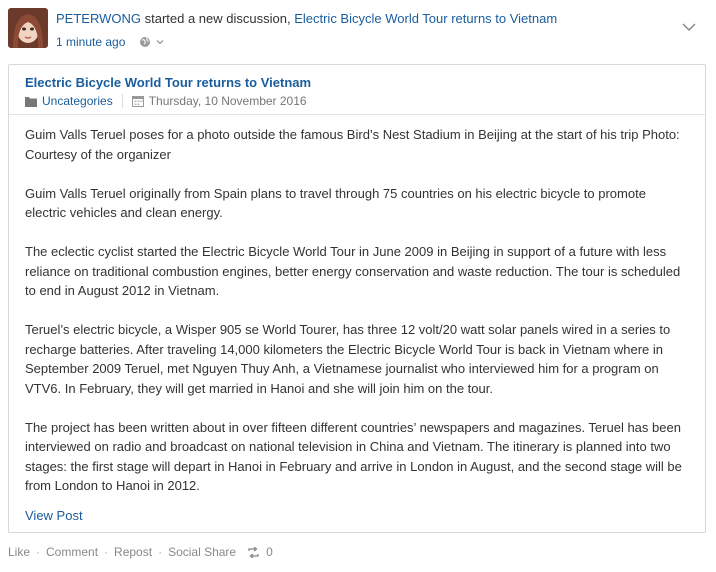  I want to click on action-text: started a new discussion,, so click(218, 18).